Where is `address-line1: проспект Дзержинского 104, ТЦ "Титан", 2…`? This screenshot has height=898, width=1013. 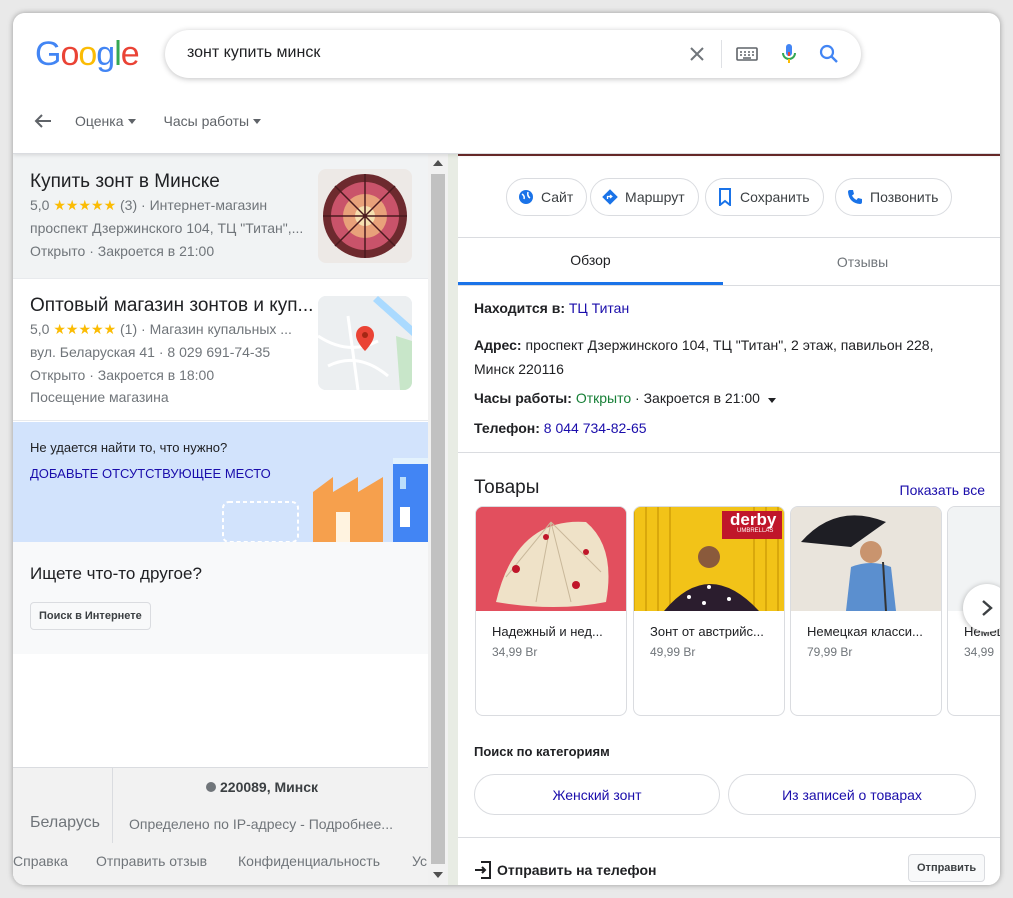 address-line1: проспект Дзержинского 104, ТЦ "Титан", 2… is located at coordinates (729, 345).